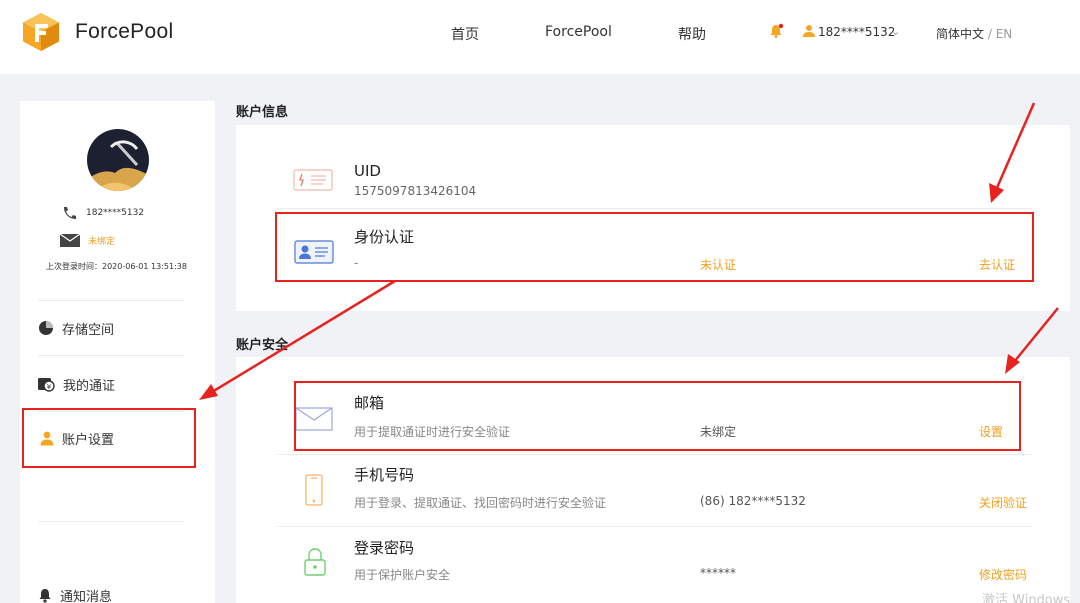  Describe the element at coordinates (124, 32) in the screenshot. I see `brand-name: ForcePool` at that location.